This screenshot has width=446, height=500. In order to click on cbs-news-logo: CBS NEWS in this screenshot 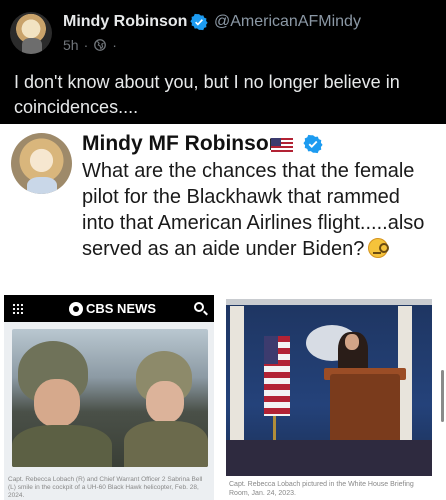, I will do `click(112, 308)`.